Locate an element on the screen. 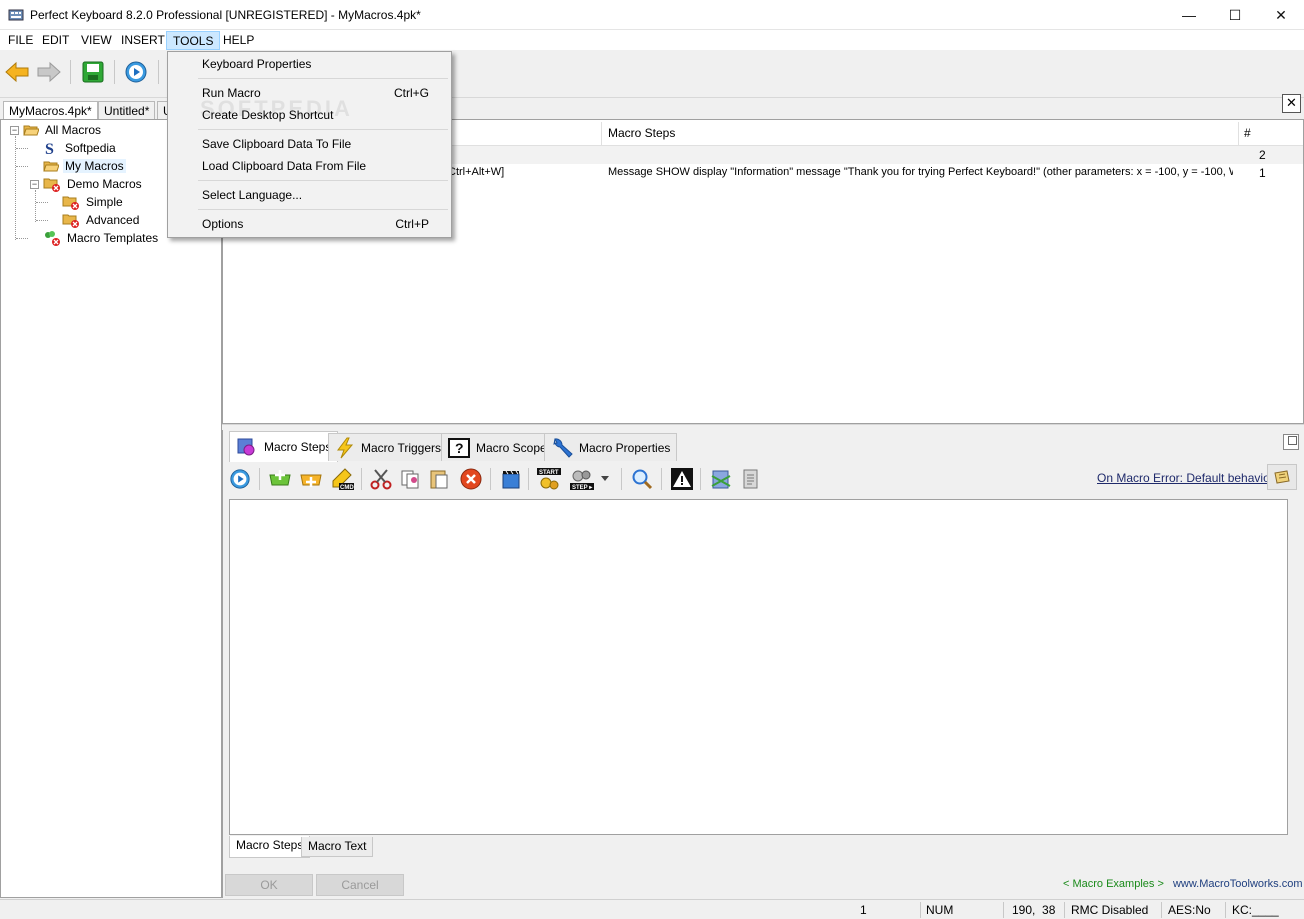  cmd-icon: CMD is located at coordinates (343, 479).